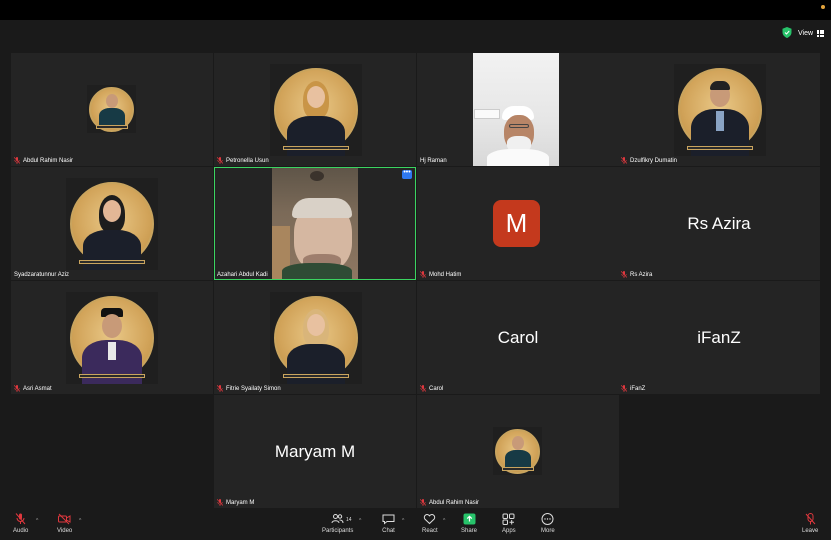  I want to click on leave-button: Leave, so click(810, 523).